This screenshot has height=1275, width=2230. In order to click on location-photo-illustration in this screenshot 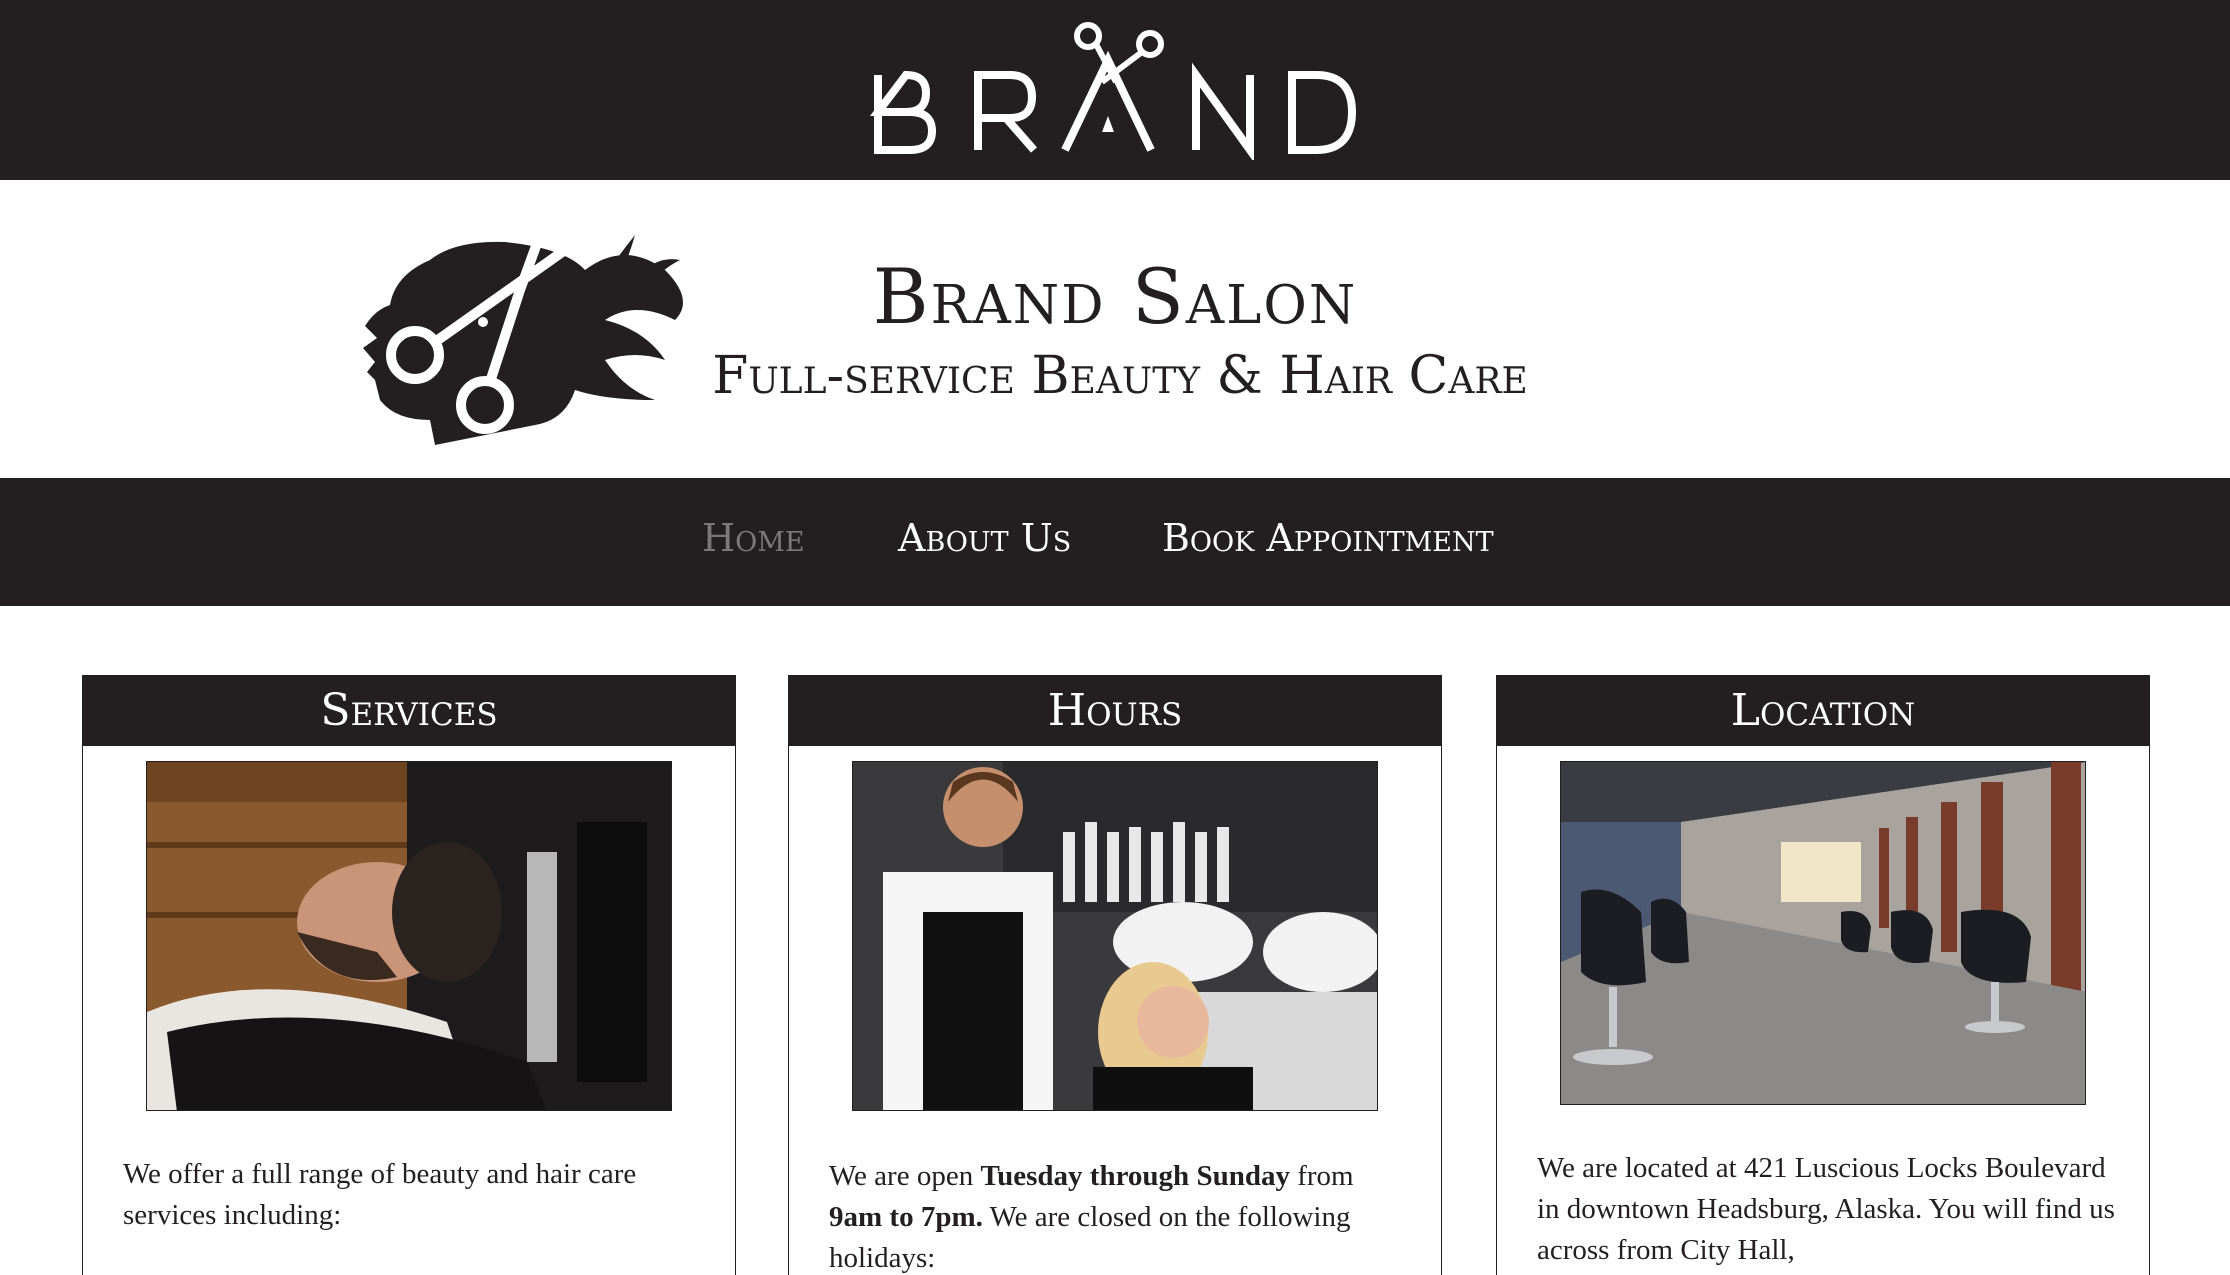, I will do `click(1823, 933)`.